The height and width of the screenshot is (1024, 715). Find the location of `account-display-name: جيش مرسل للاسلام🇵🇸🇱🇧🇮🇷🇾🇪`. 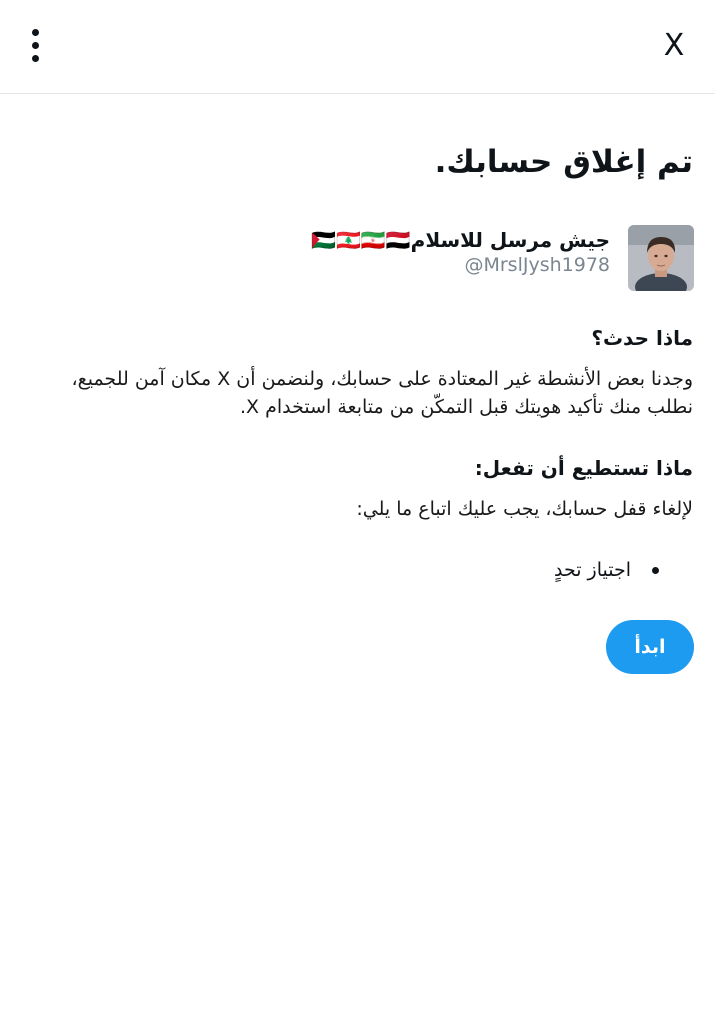

account-display-name: جيش مرسل للاسلام🇵🇸🇱🇧🇮🇷🇾🇪 is located at coordinates (460, 240).